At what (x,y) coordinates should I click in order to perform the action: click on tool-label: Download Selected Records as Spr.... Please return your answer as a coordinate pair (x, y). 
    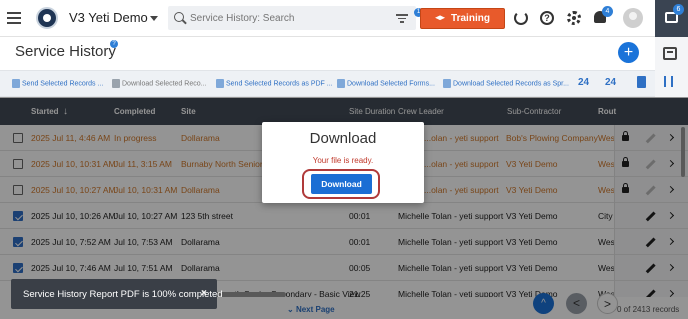
    Looking at the image, I should click on (511, 84).